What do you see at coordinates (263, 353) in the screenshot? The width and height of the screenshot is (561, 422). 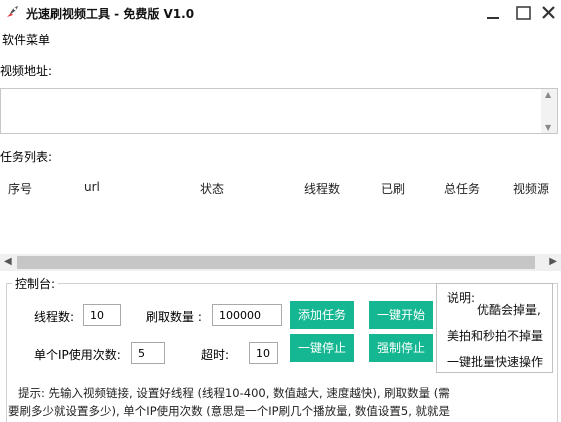 I see `timeout-input` at bounding box center [263, 353].